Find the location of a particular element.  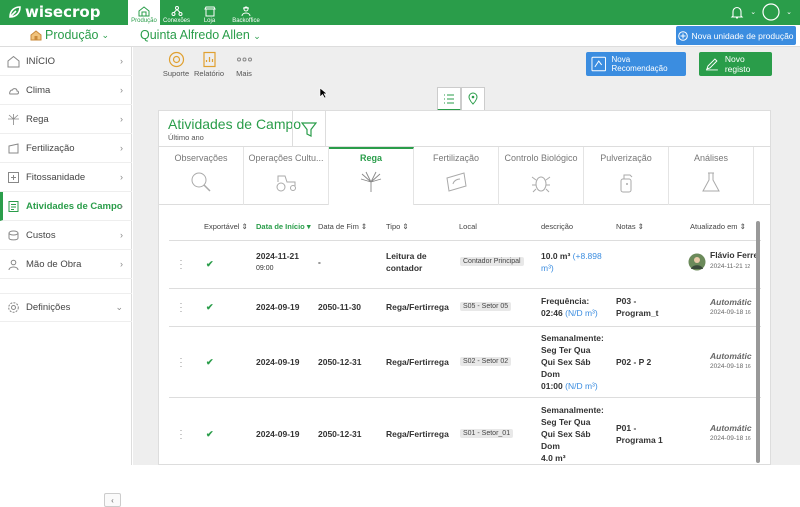

module-name: Produção is located at coordinates (72, 35).